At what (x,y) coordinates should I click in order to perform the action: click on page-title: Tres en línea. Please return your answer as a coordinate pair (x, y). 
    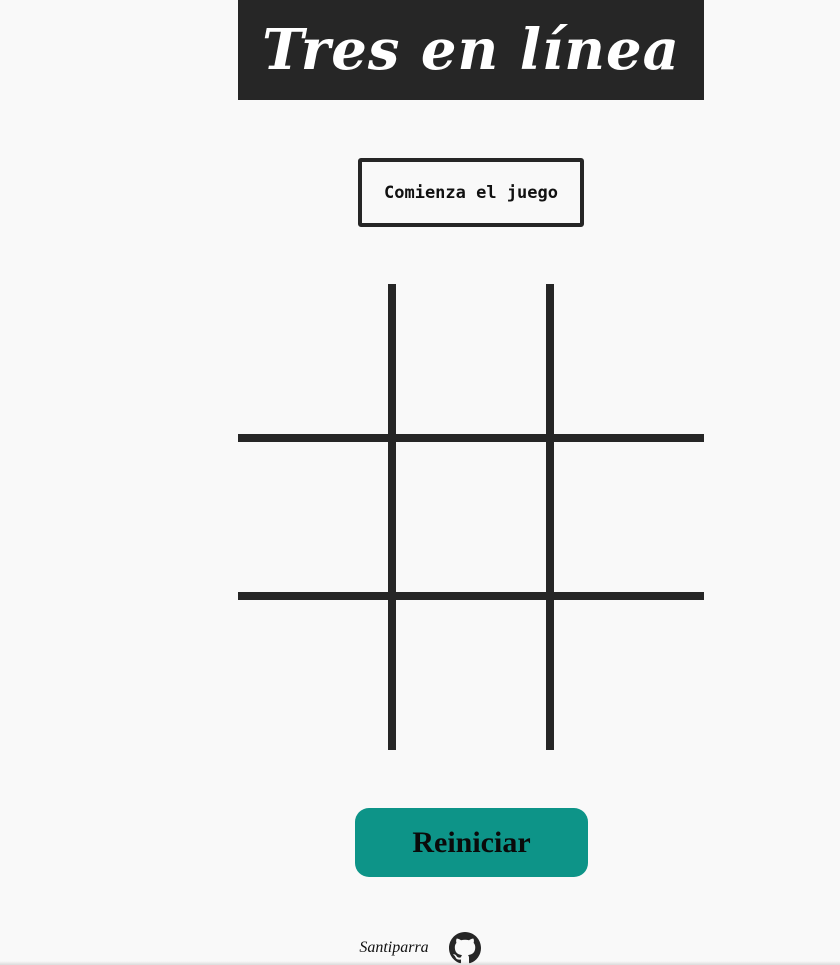
    Looking at the image, I should click on (471, 50).